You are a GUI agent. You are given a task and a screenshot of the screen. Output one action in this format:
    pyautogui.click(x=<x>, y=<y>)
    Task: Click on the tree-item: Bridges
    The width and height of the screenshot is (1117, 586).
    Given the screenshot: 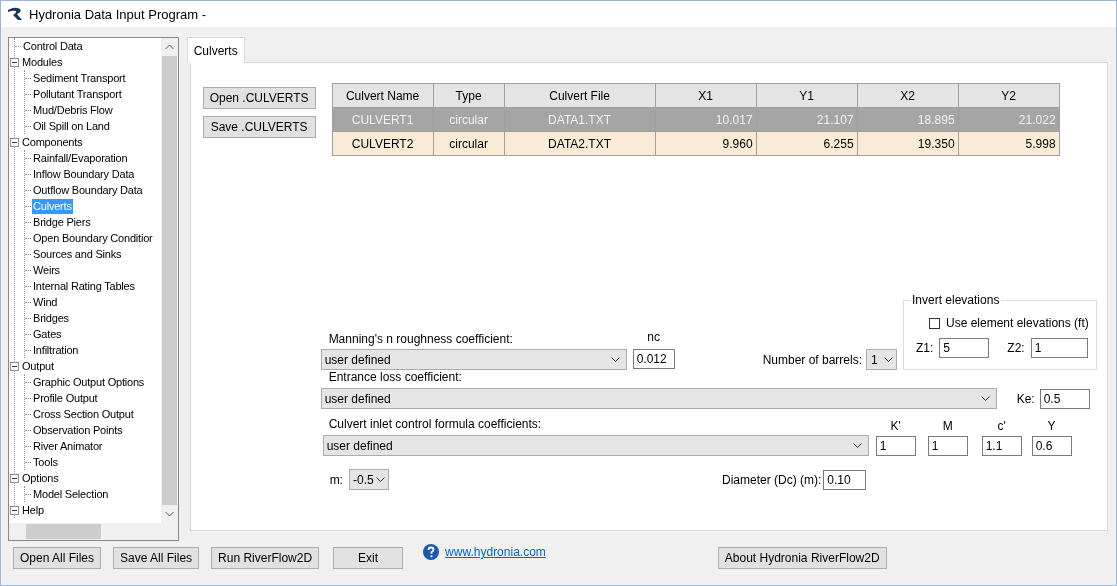 What is the action you would take?
    pyautogui.click(x=51, y=318)
    